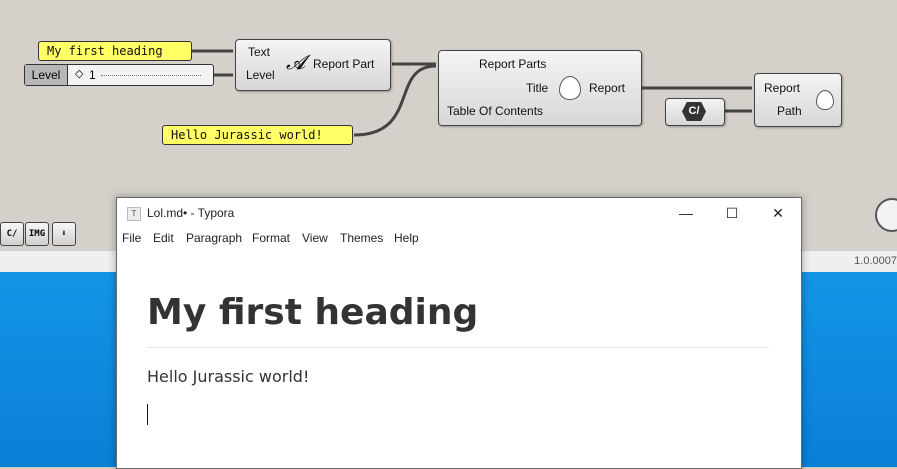 This screenshot has height=469, width=897. What do you see at coordinates (163, 238) in the screenshot?
I see `menu-edit: Edit` at bounding box center [163, 238].